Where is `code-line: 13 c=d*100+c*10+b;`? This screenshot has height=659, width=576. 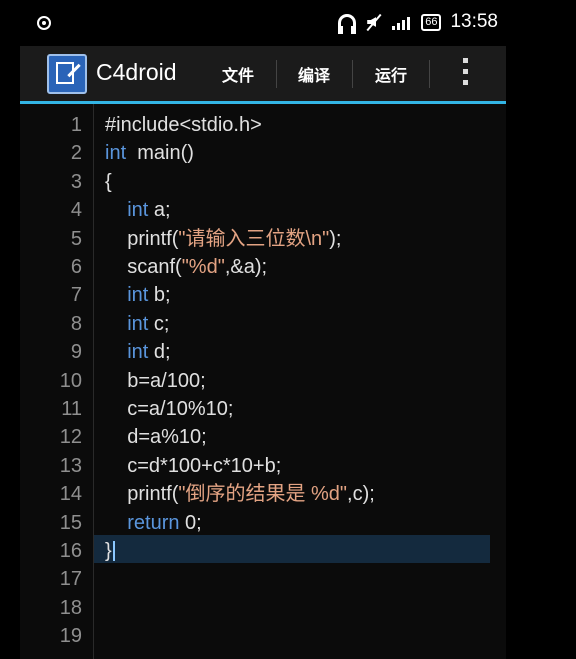
code-line: 13 c=d*100+c*10+b; is located at coordinates (263, 466).